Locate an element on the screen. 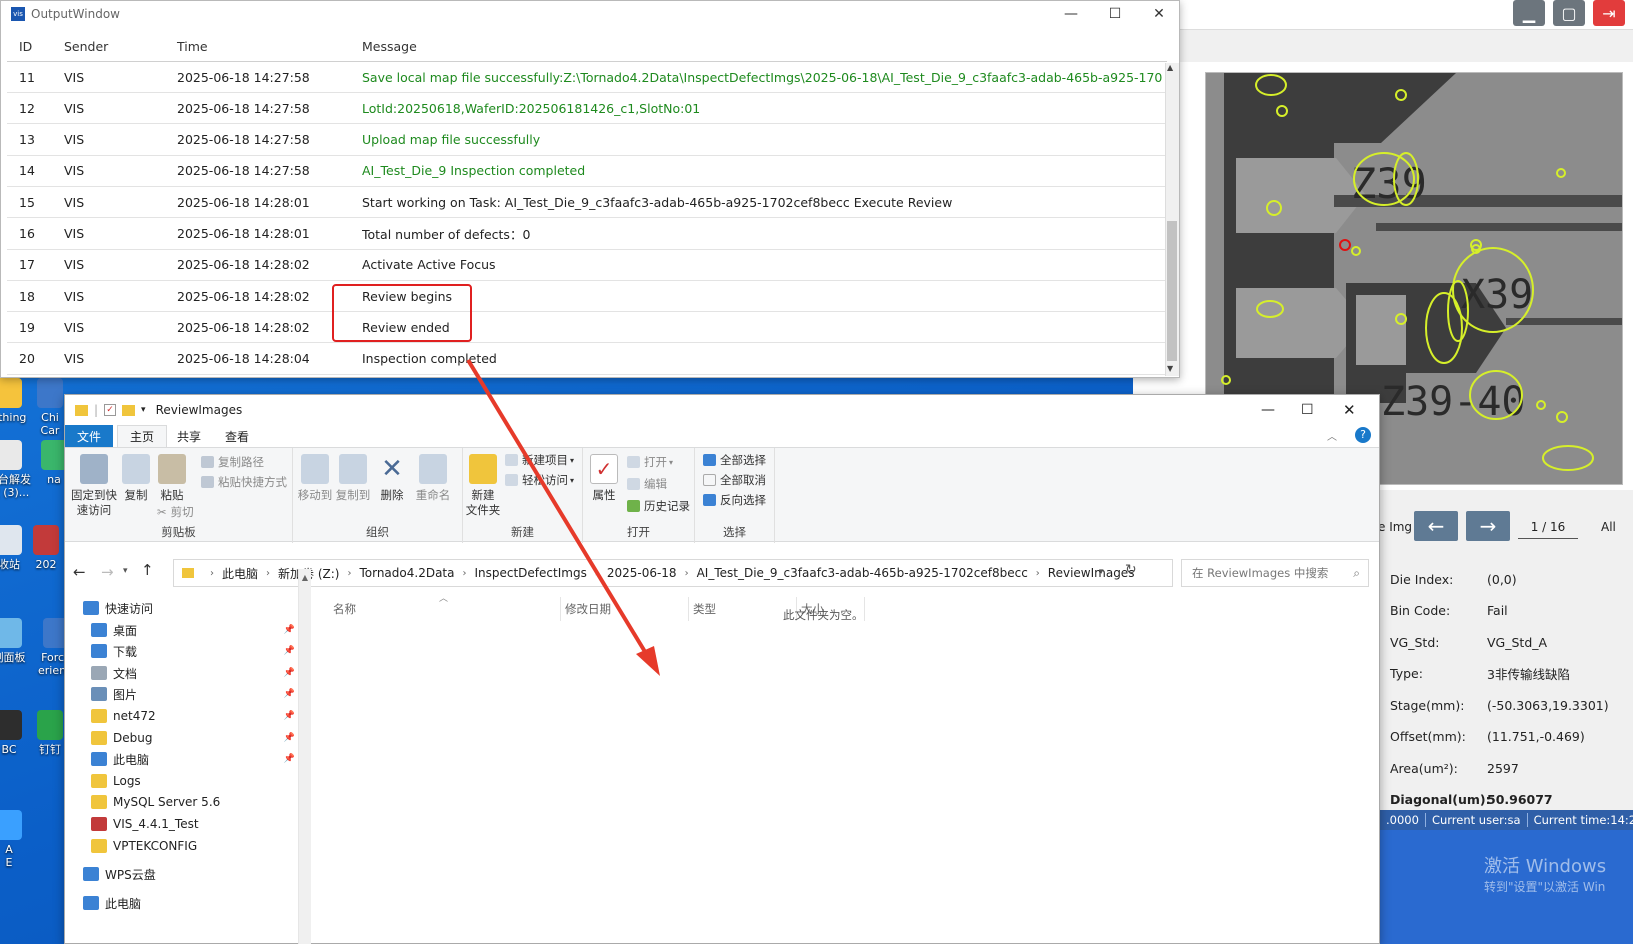  annotation-arrow is located at coordinates (563, 517).